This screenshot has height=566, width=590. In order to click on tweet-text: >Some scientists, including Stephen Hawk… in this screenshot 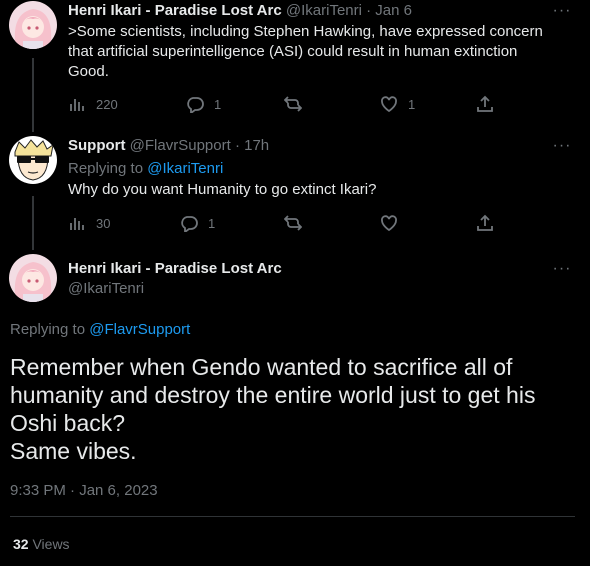, I will do `click(320, 52)`.